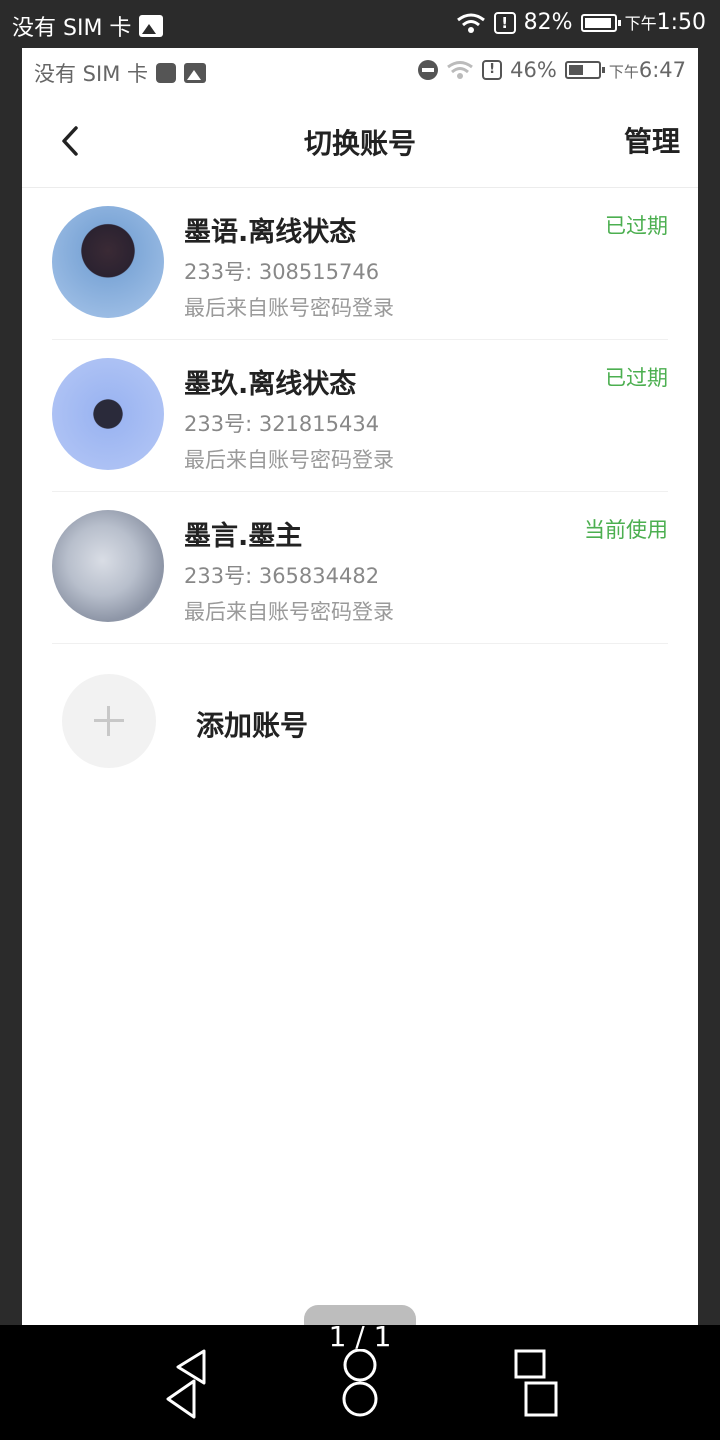 The image size is (720, 1440). Describe the element at coordinates (360, 1384) in the screenshot. I see `home-icon` at that location.